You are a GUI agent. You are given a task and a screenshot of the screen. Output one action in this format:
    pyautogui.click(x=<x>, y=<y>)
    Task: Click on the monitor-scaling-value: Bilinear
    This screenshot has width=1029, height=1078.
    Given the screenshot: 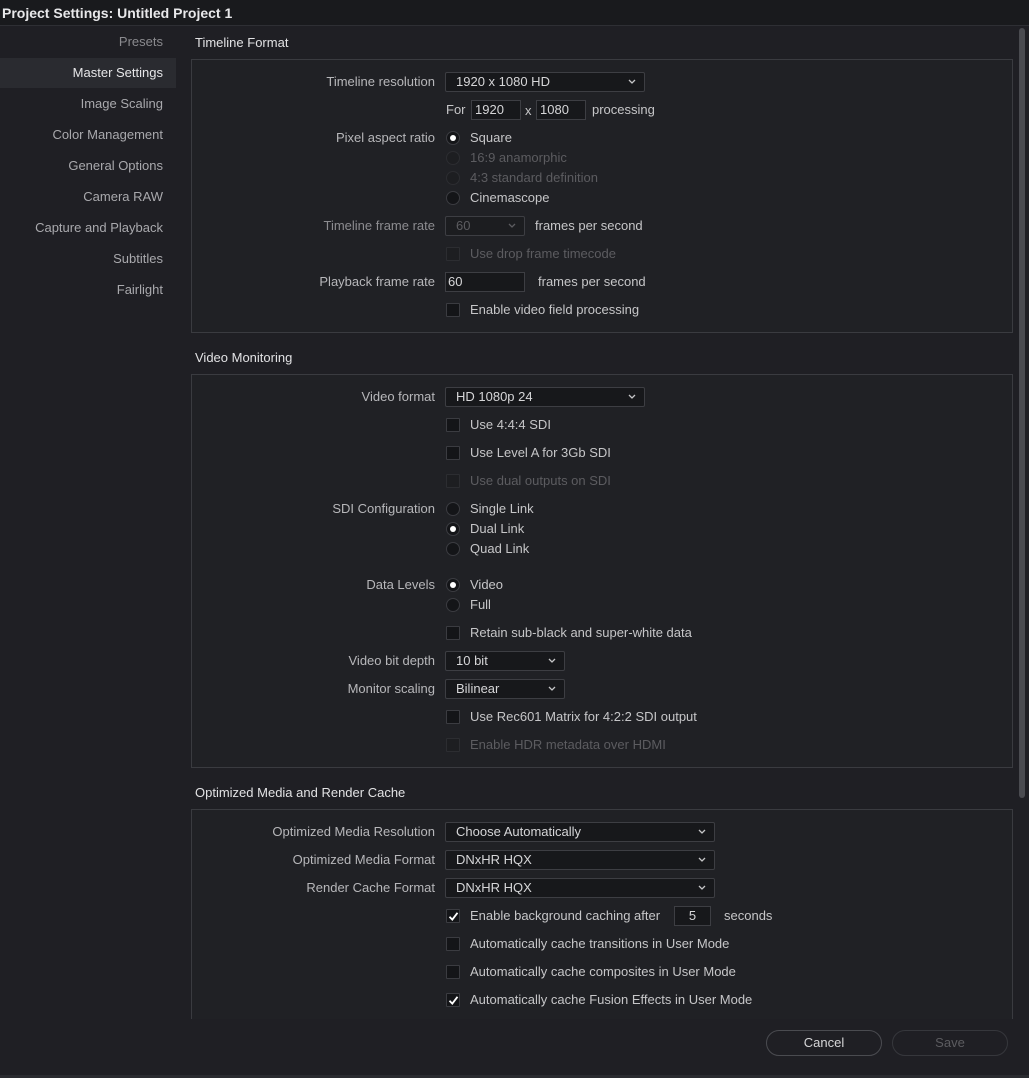 What is the action you would take?
    pyautogui.click(x=478, y=688)
    